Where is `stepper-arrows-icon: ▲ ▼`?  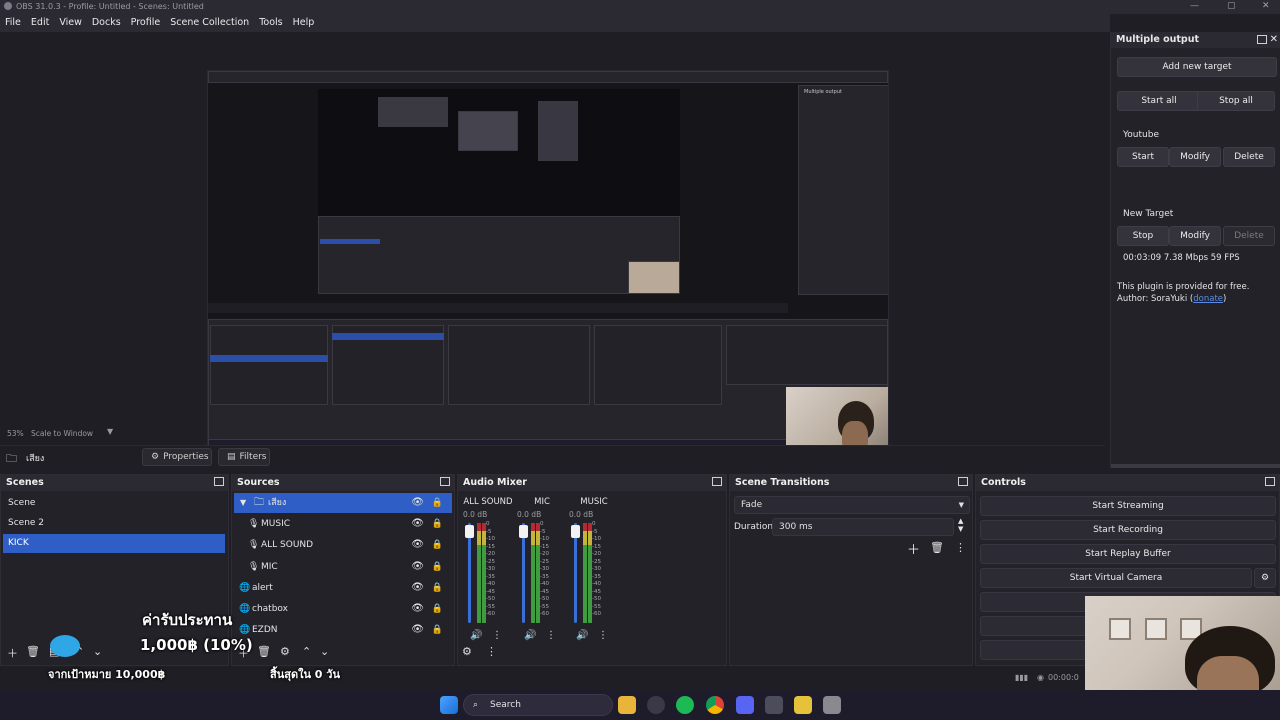 stepper-arrows-icon: ▲ ▼ is located at coordinates (960, 525).